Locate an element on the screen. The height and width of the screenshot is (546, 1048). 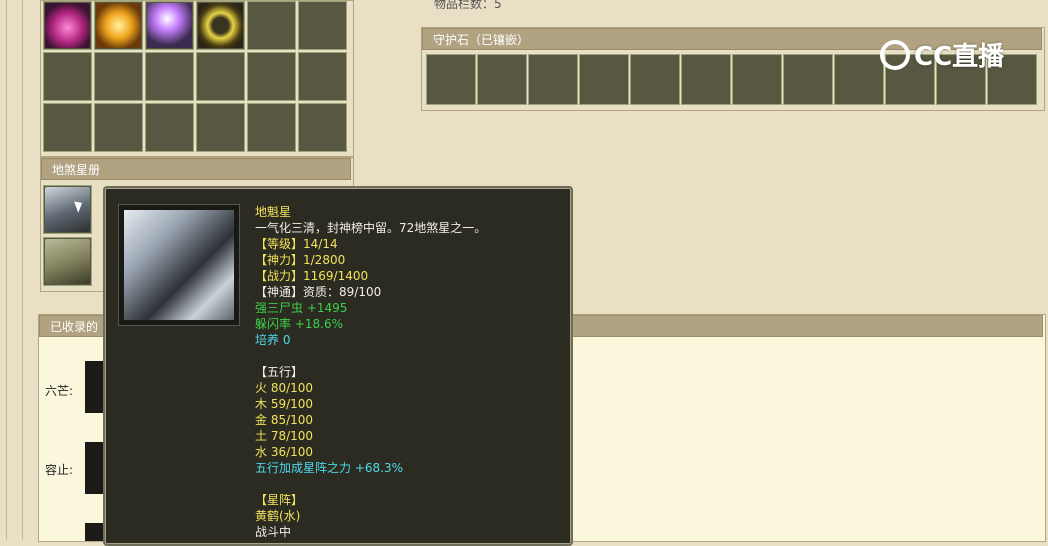
tooltip-stat-line: 土 78/100 is located at coordinates (284, 436).